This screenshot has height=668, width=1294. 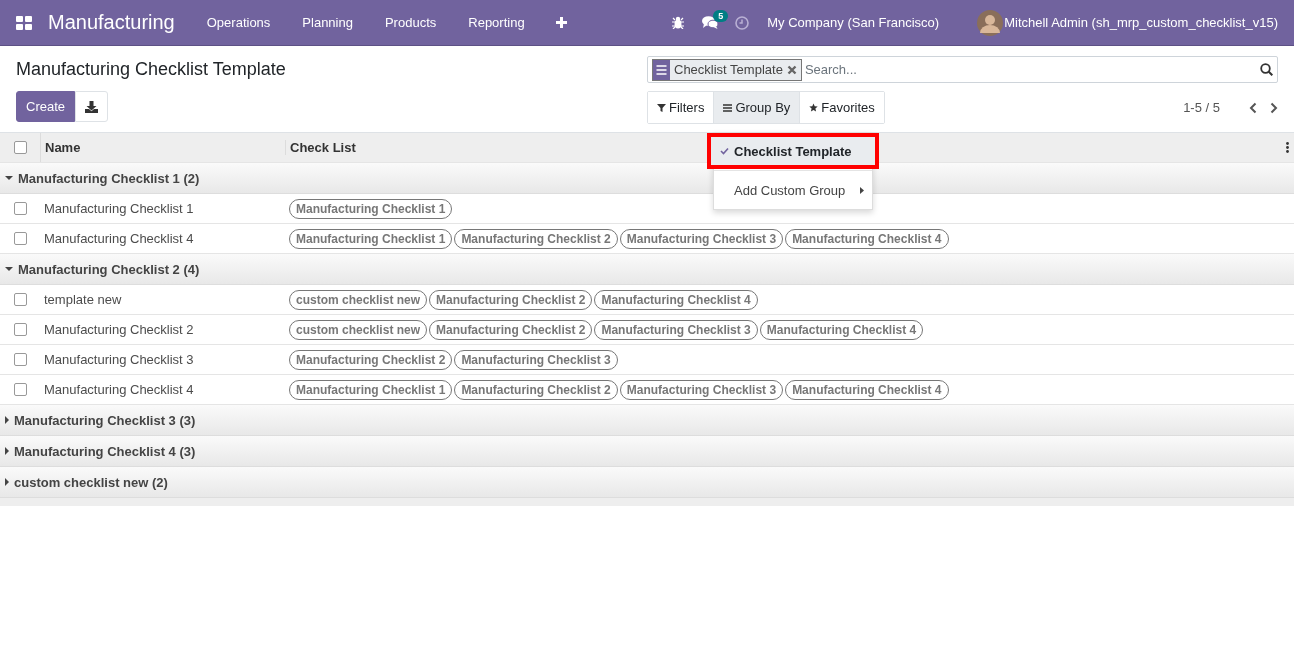 I want to click on filter-icon, so click(x=661, y=107).